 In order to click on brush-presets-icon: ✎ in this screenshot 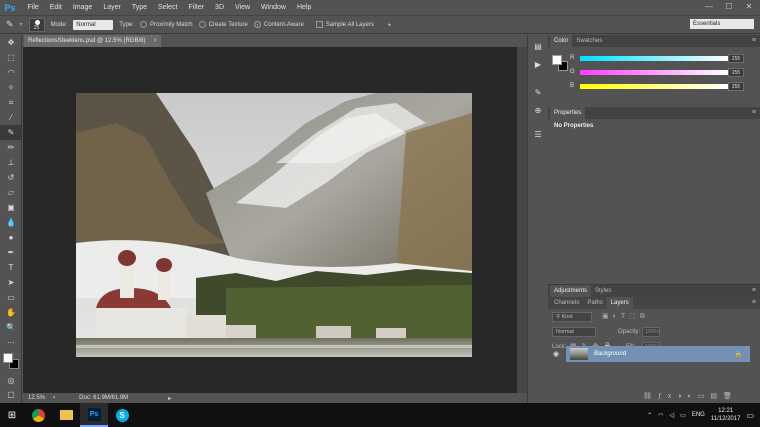, I will do `click(538, 93)`.